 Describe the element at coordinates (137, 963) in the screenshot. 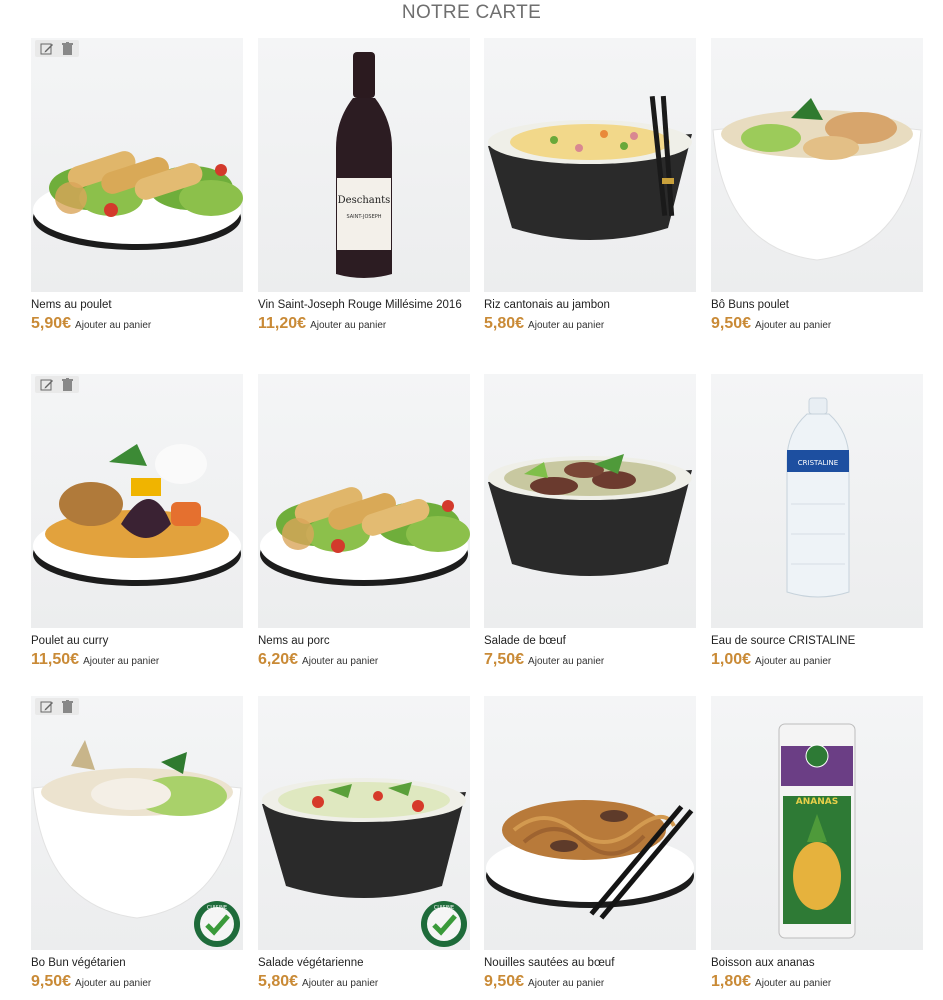

I see `product-name: Bo Bun végétarien` at that location.